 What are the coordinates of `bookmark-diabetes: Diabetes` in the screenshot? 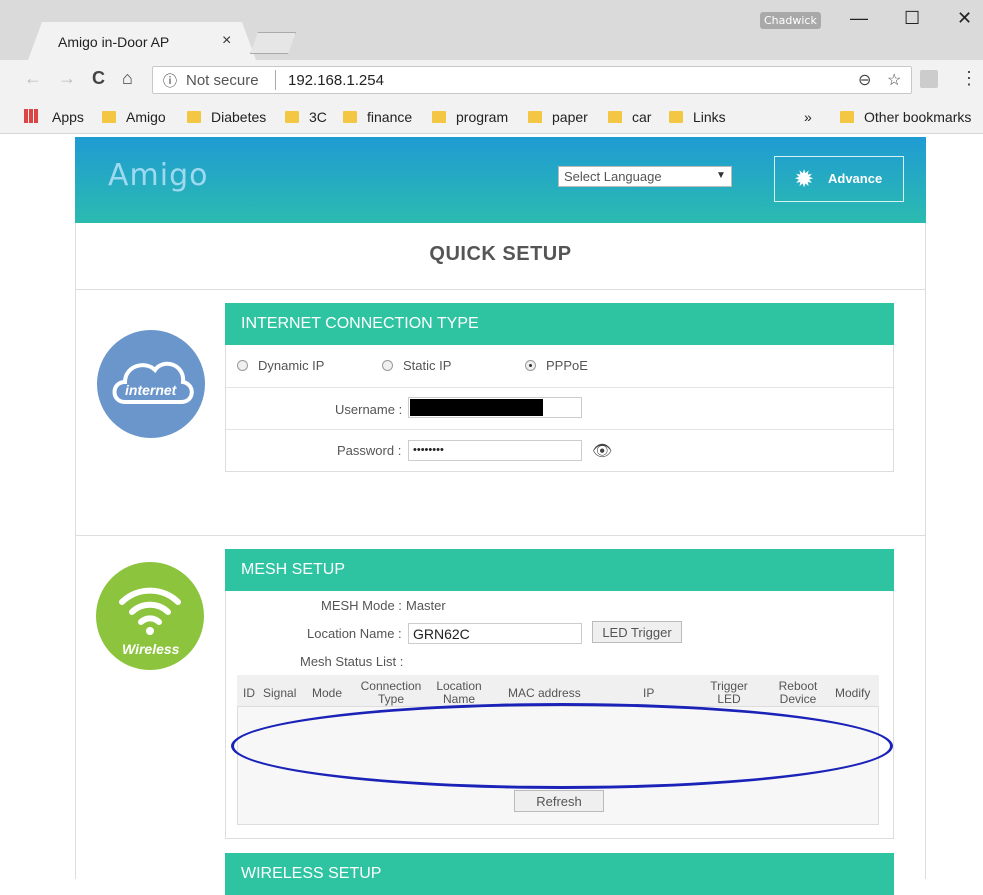 It's located at (226, 117).